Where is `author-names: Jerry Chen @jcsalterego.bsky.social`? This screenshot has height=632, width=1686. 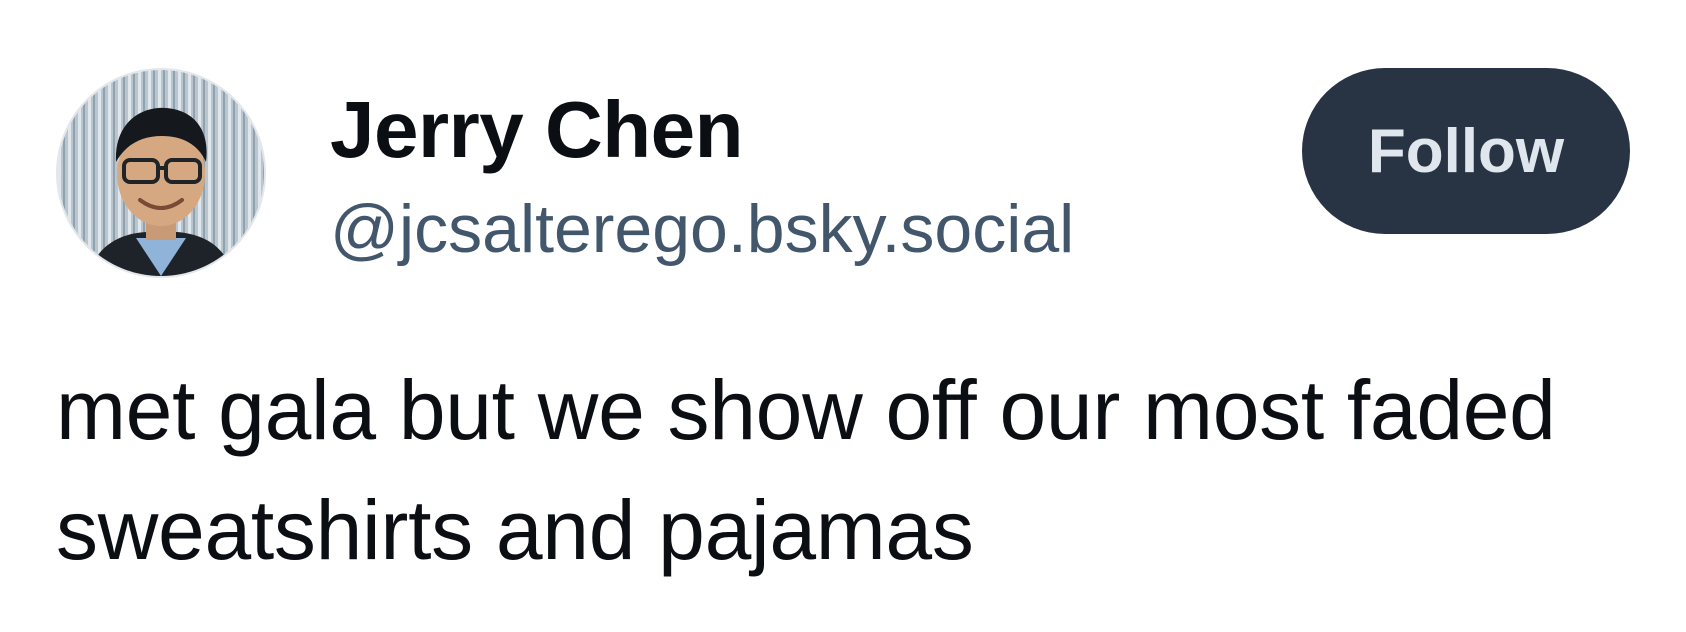
author-names: Jerry Chen @jcsalterego.bsky.social is located at coordinates (702, 178).